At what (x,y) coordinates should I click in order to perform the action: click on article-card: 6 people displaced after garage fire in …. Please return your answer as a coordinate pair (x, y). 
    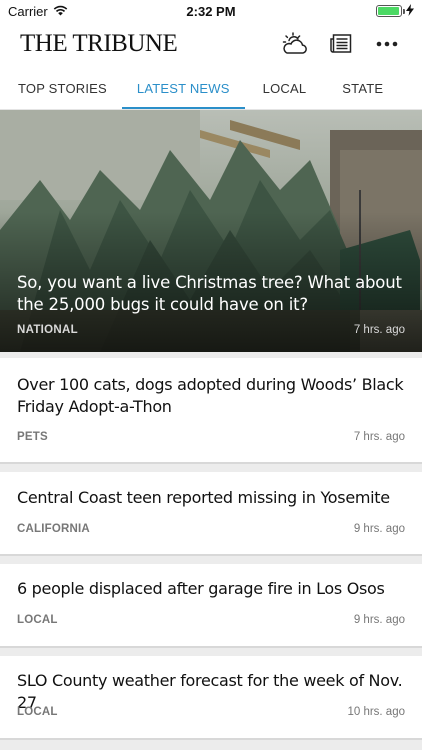
    Looking at the image, I should click on (211, 606).